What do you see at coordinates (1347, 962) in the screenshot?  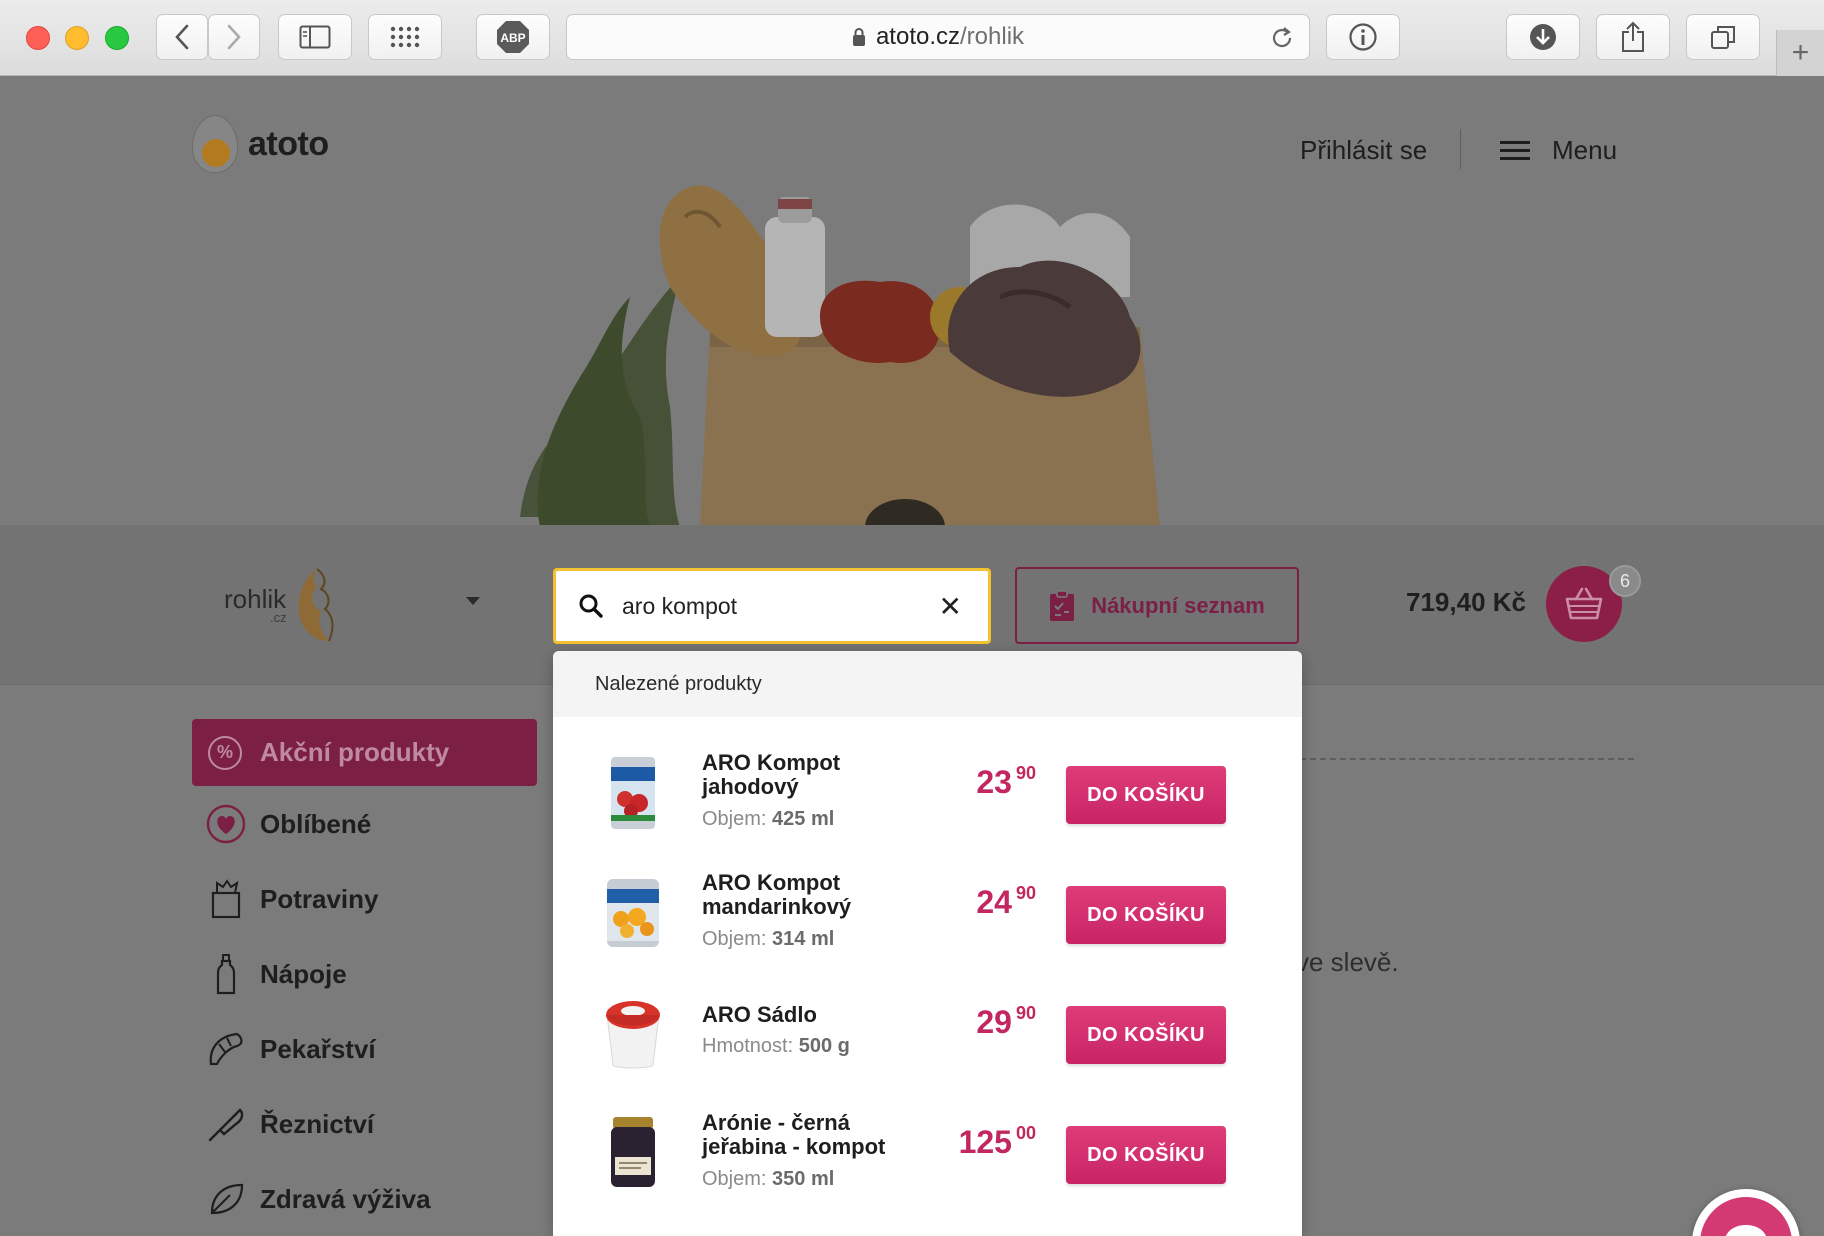 I see `promo-text: ve slevě.` at bounding box center [1347, 962].